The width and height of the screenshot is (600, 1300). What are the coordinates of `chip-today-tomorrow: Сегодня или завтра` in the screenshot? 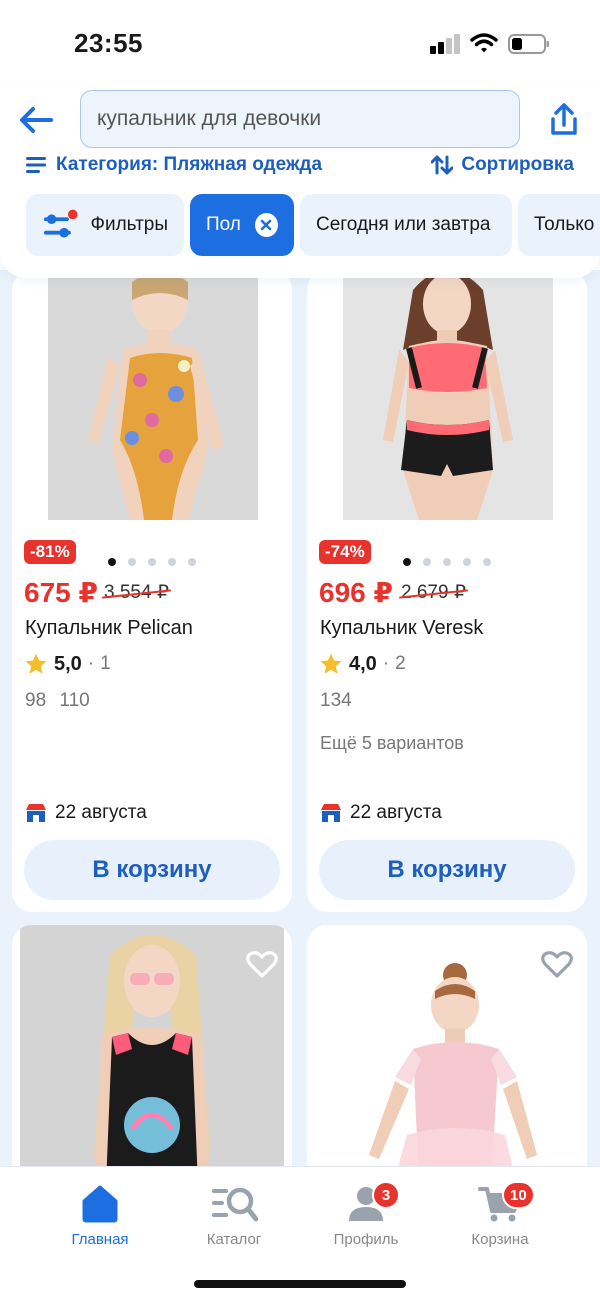 It's located at (406, 225).